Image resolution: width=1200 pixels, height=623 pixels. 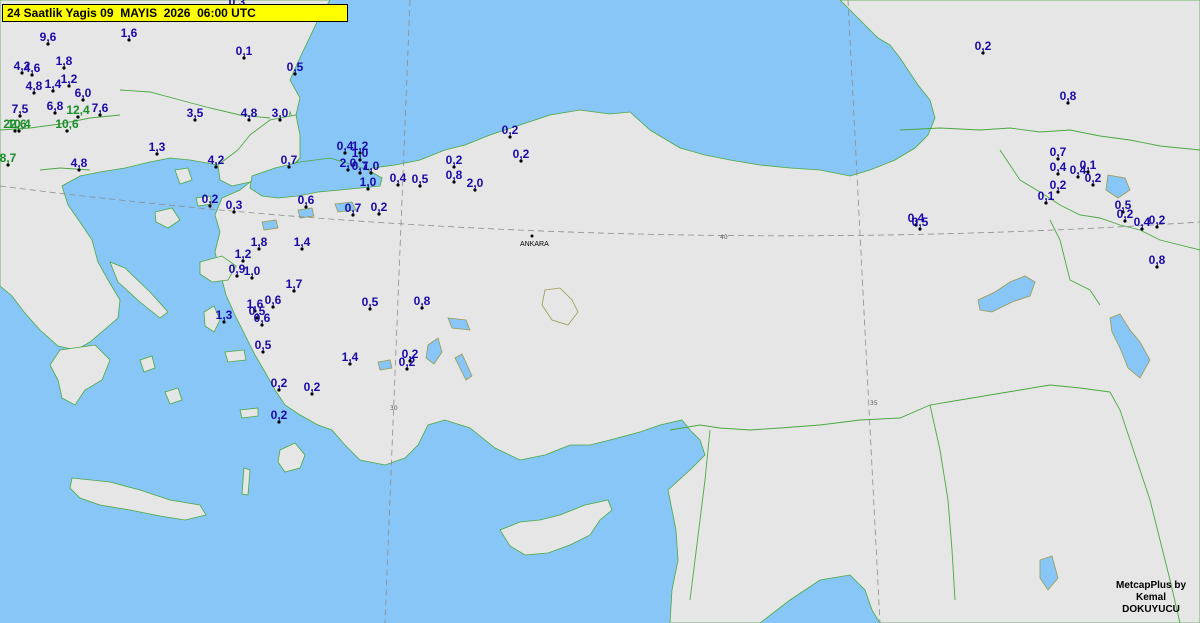 What do you see at coordinates (280, 113) in the screenshot?
I see `precipitation-value: 3,0` at bounding box center [280, 113].